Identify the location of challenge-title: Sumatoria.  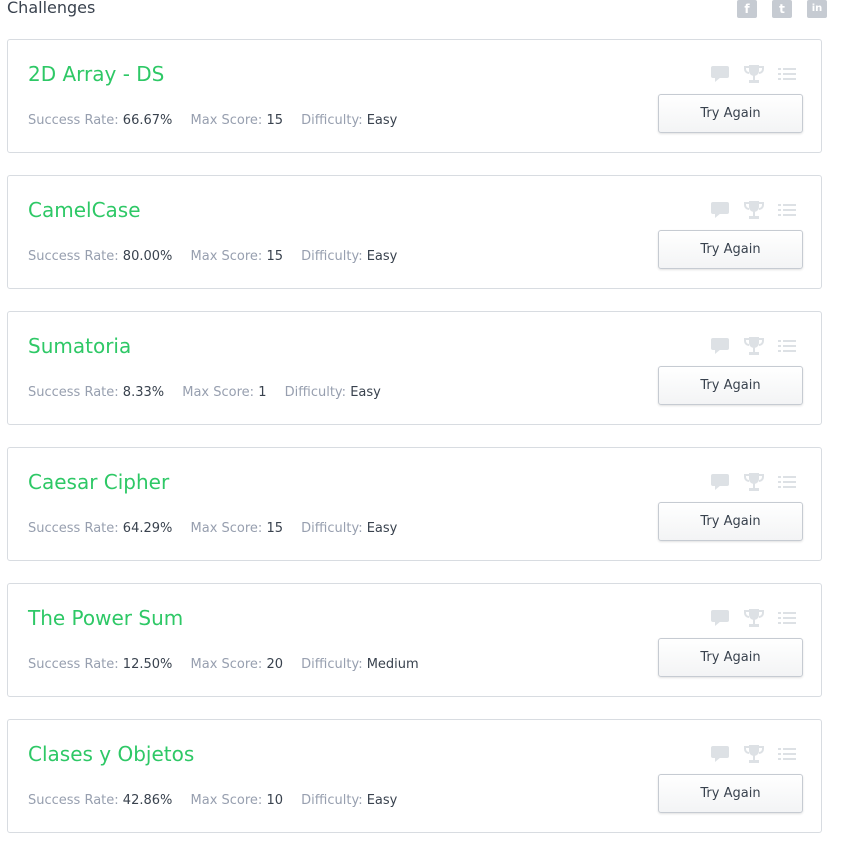
(79, 346).